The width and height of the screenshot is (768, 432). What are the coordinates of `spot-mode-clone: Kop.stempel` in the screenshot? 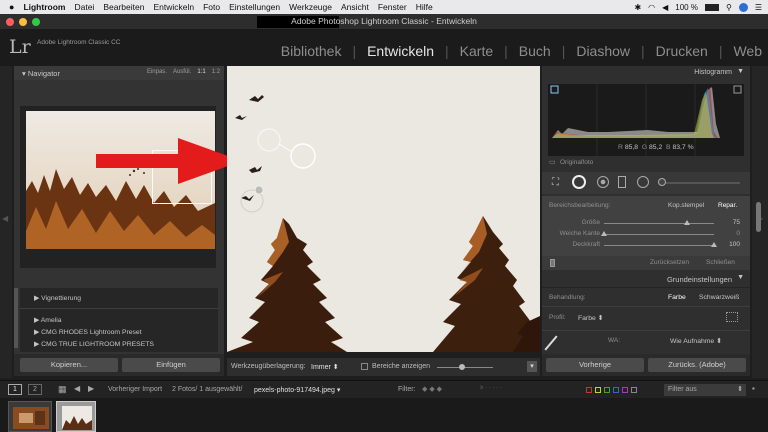 It's located at (686, 205).